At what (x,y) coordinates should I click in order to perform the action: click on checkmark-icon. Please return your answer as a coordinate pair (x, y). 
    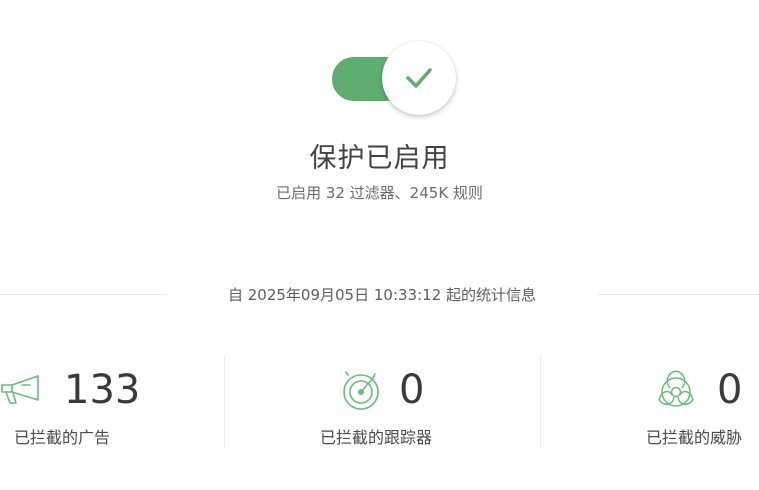
    Looking at the image, I should click on (419, 78).